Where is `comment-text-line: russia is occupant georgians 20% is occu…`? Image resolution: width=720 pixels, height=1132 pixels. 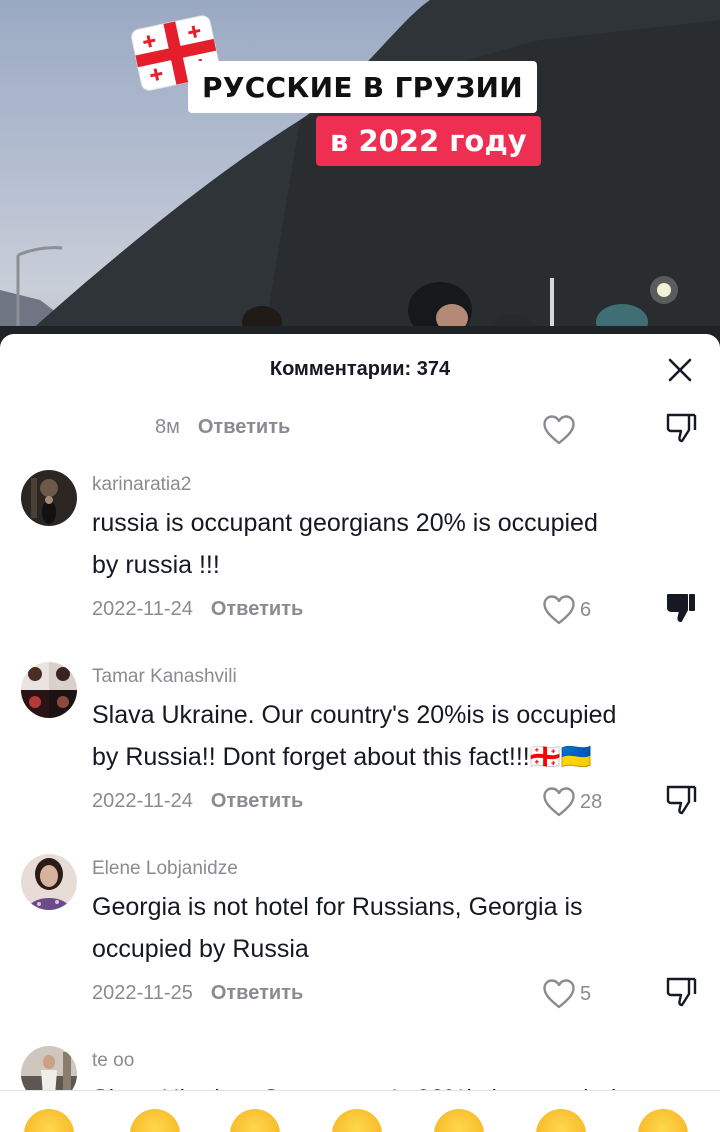
comment-text-line: russia is occupant georgians 20% is occu… is located at coordinates (345, 523).